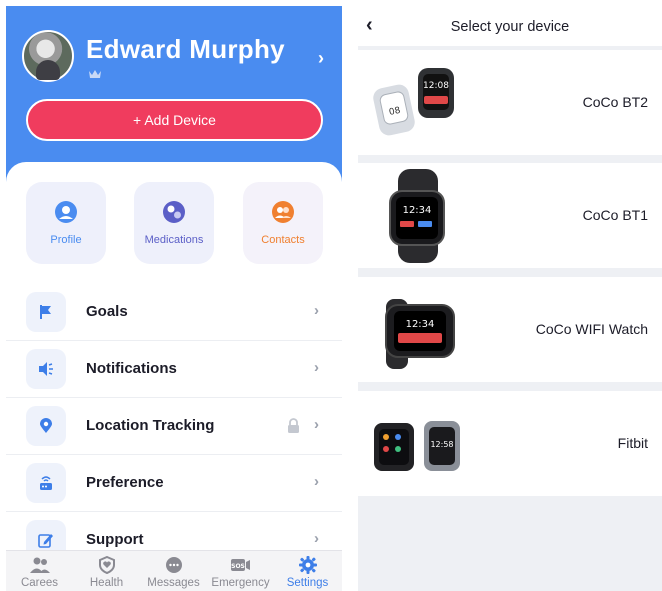 This screenshot has height=591, width=662. Describe the element at coordinates (510, 329) in the screenshot. I see `device-option-coco-wifi-watch: 12:34 CoCo WIFI Watch` at that location.